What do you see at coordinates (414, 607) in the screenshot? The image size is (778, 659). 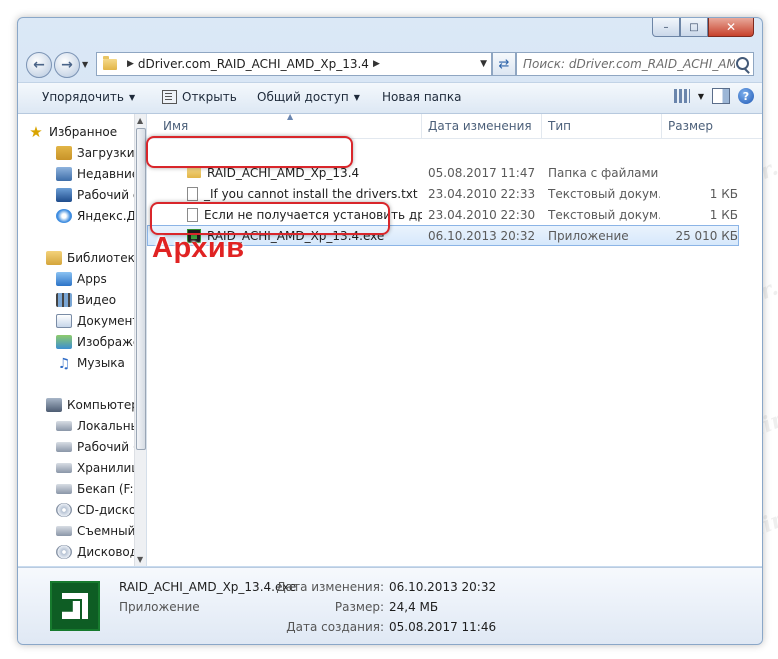 I see `details-size-value: 24,4 МБ` at bounding box center [414, 607].